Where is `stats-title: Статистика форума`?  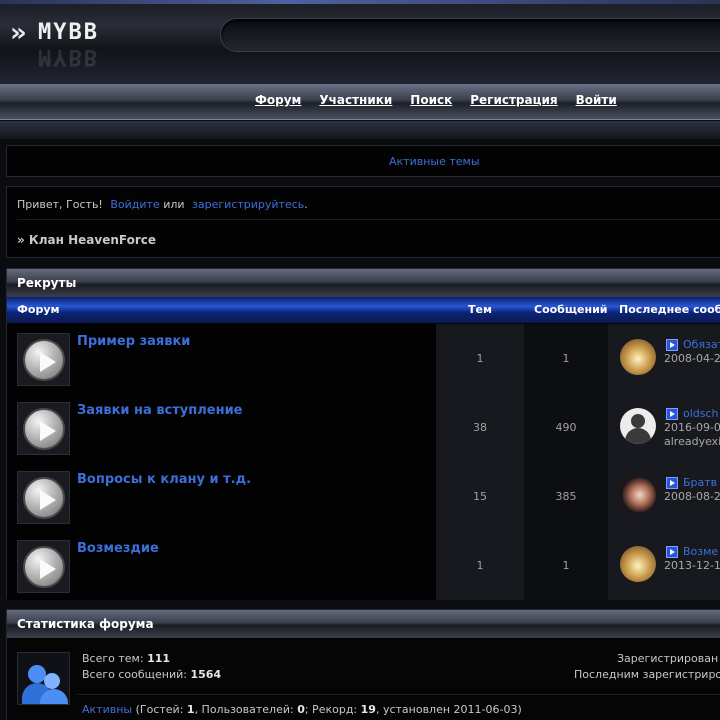 stats-title: Статистика форума is located at coordinates (85, 624).